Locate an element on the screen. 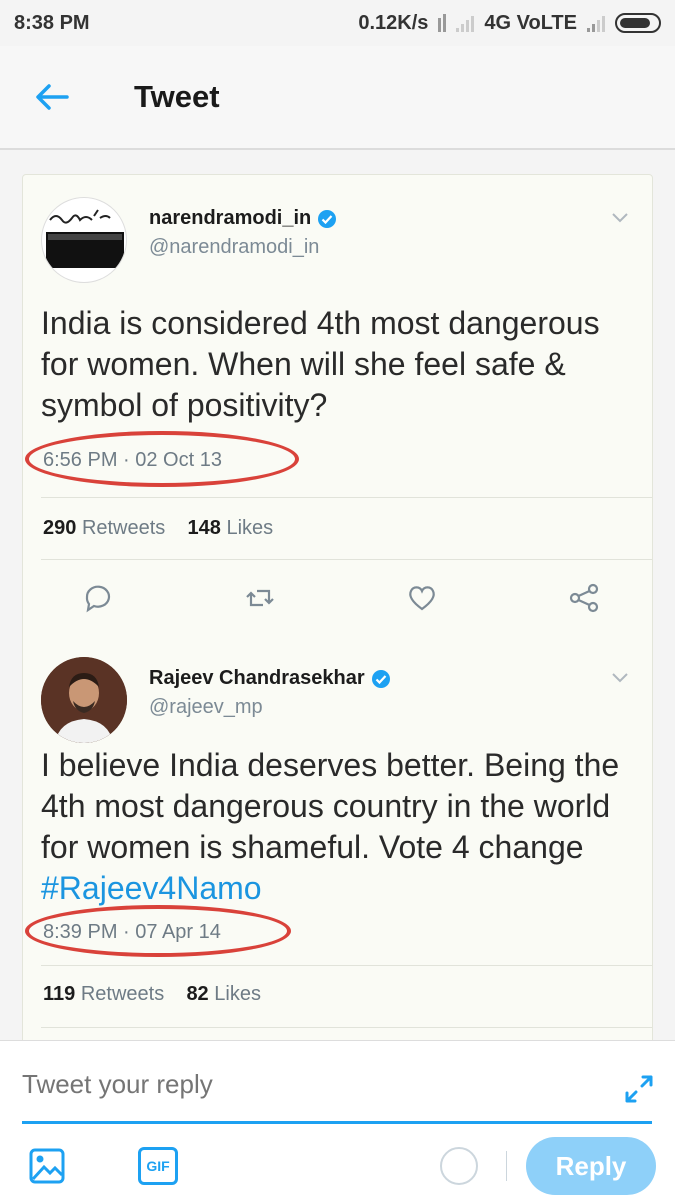 The width and height of the screenshot is (675, 1200). reply-icon is located at coordinates (98, 599).